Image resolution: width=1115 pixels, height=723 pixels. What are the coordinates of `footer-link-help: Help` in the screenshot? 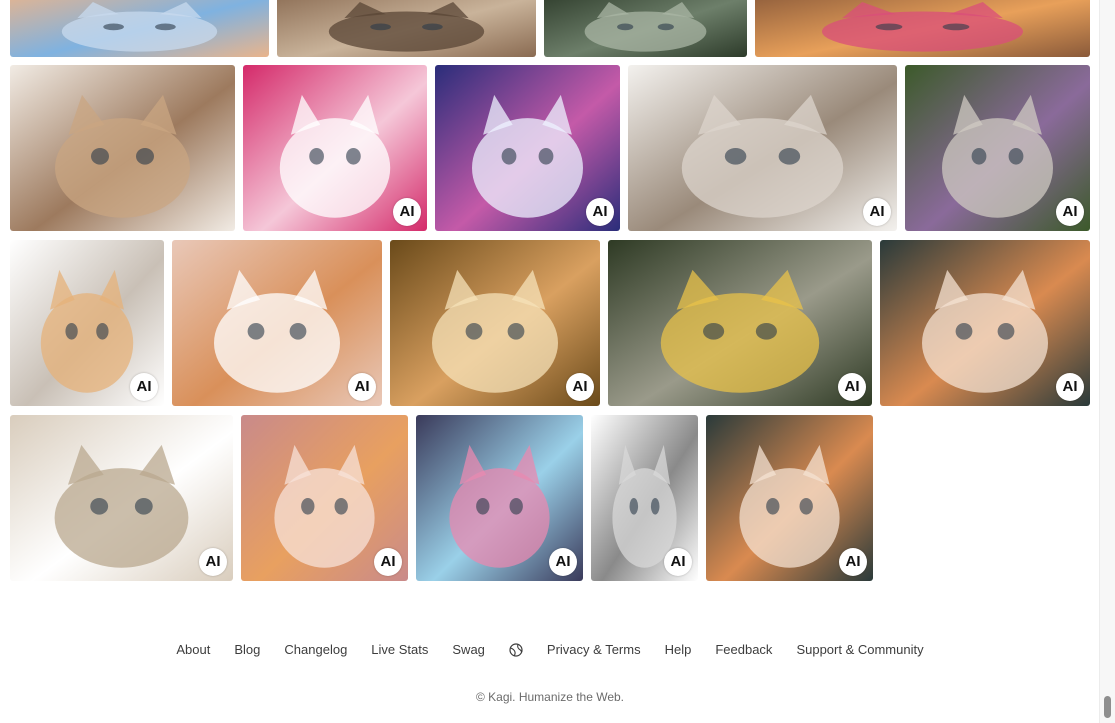 It's located at (678, 649).